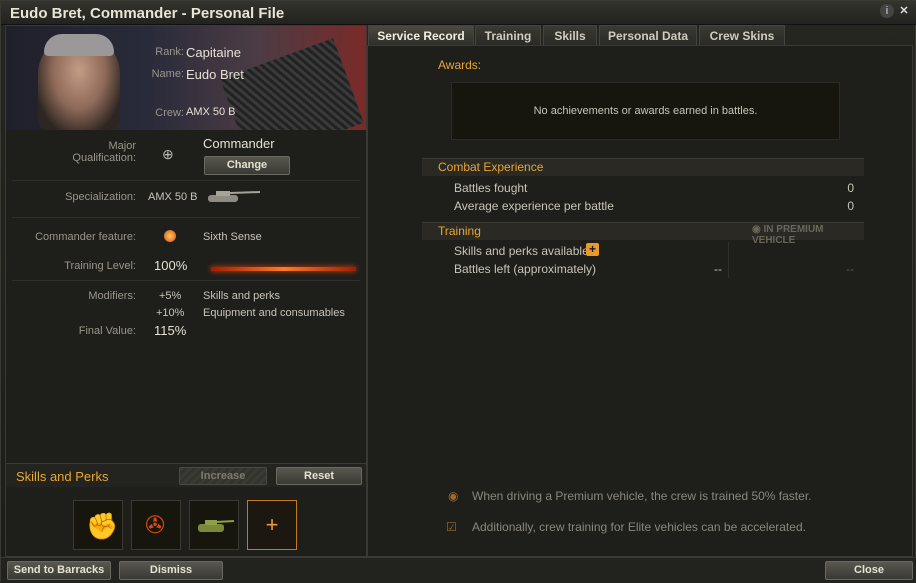 This screenshot has height=583, width=916. What do you see at coordinates (283, 269) in the screenshot?
I see `training-progress-bar` at bounding box center [283, 269].